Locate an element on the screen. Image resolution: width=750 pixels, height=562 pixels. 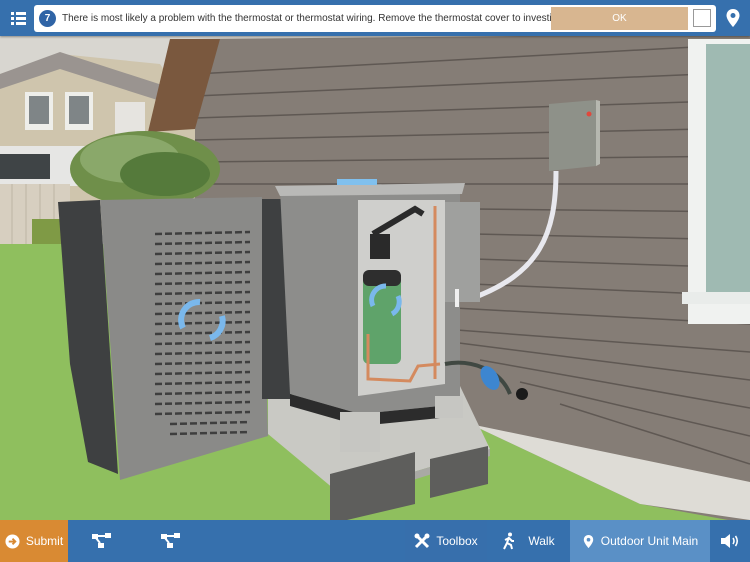
list-icon is located at coordinates (18, 18).